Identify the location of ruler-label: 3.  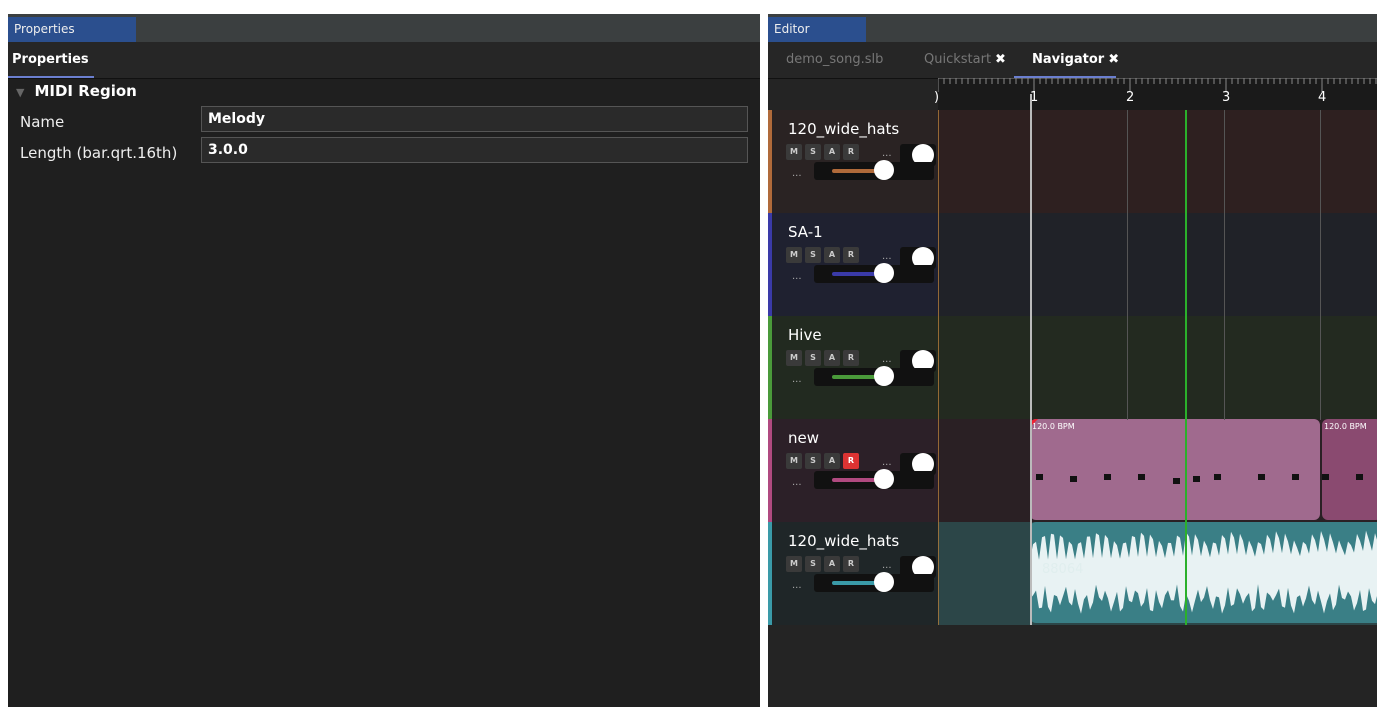
(1226, 97).